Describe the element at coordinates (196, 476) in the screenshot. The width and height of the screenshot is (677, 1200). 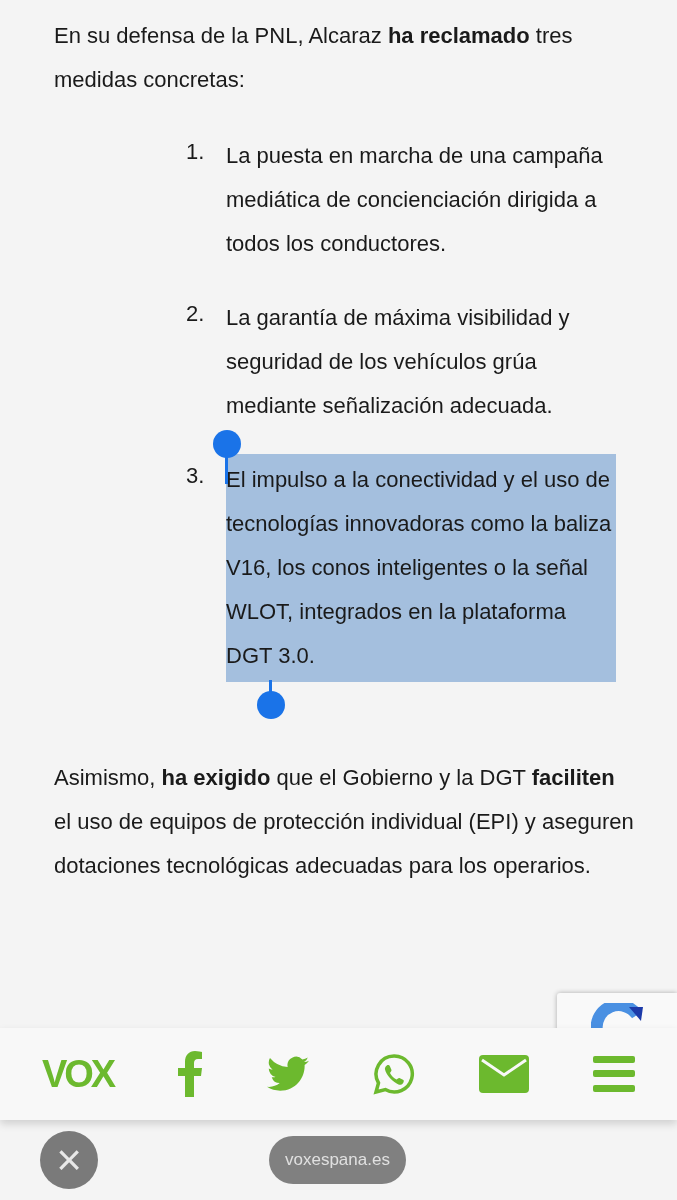
I see `list-number: 3.` at that location.